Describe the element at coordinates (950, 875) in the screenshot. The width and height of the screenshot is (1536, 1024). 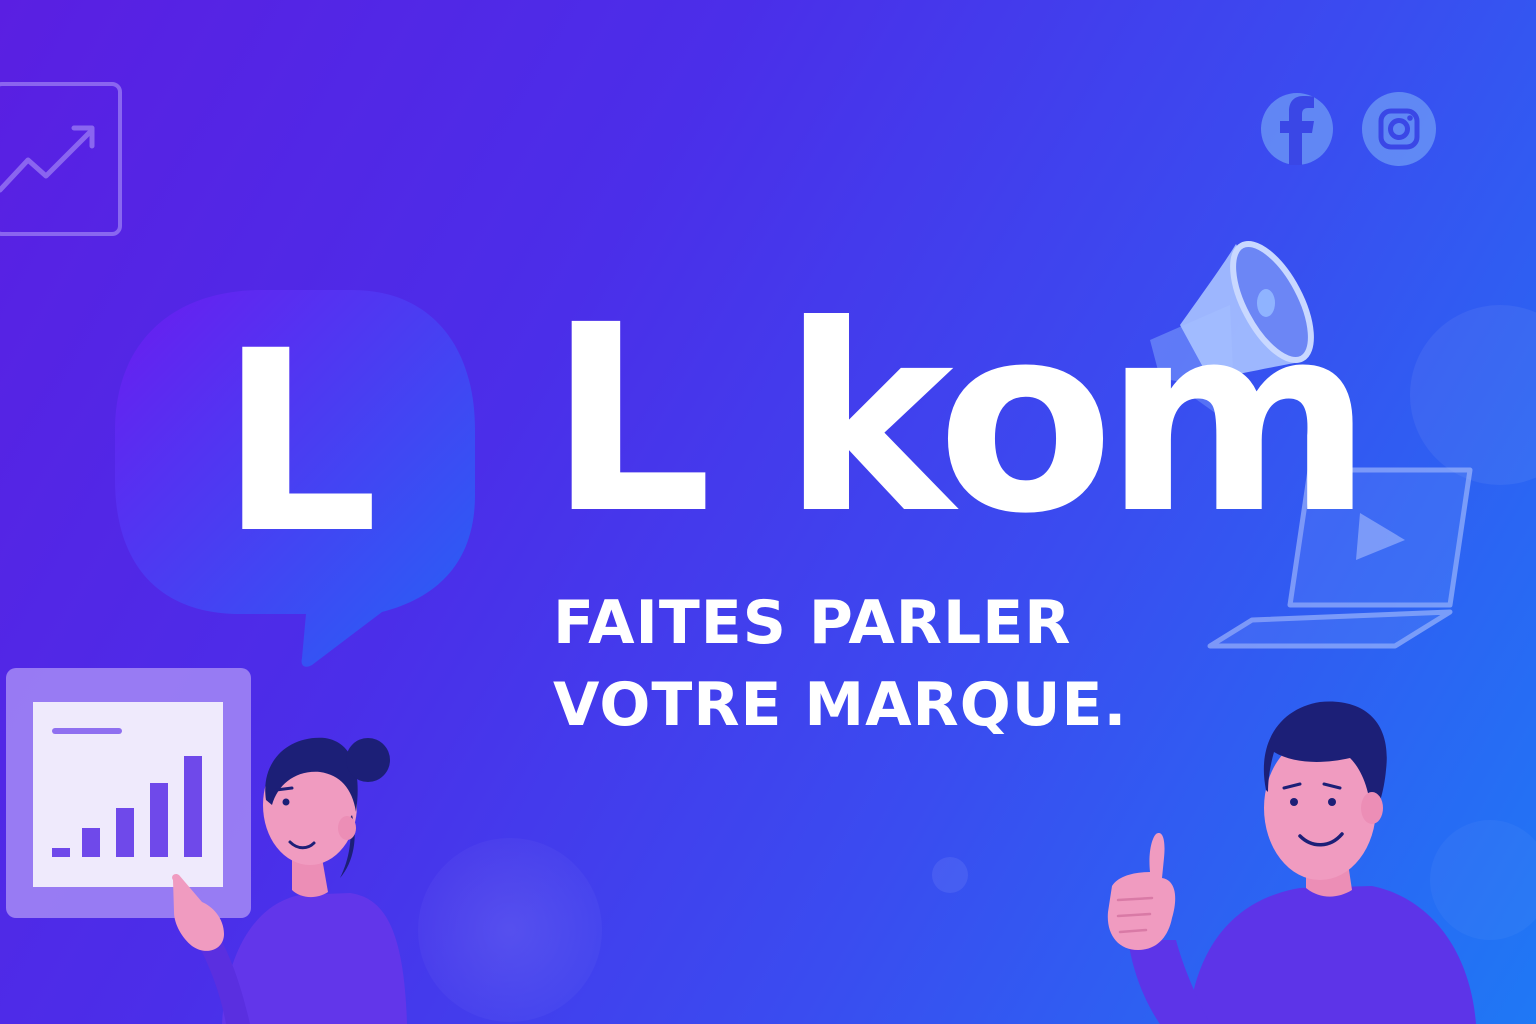
I see `soft-dot` at that location.